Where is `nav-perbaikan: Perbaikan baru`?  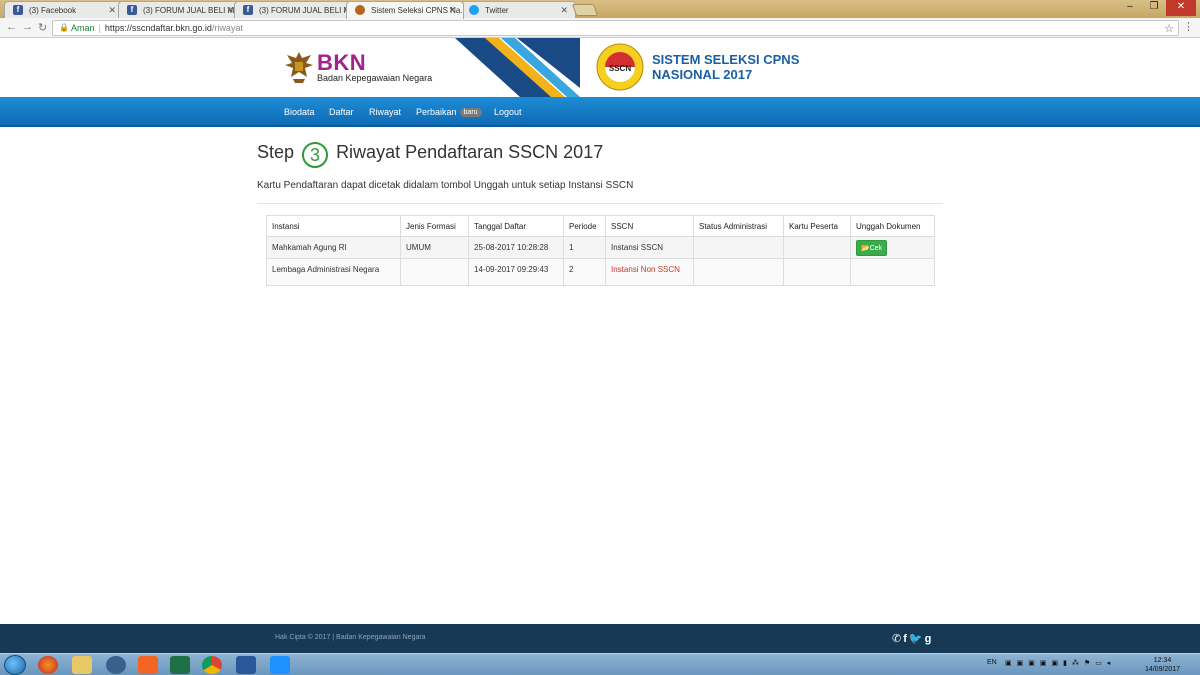
nav-perbaikan: Perbaikan baru is located at coordinates (449, 112).